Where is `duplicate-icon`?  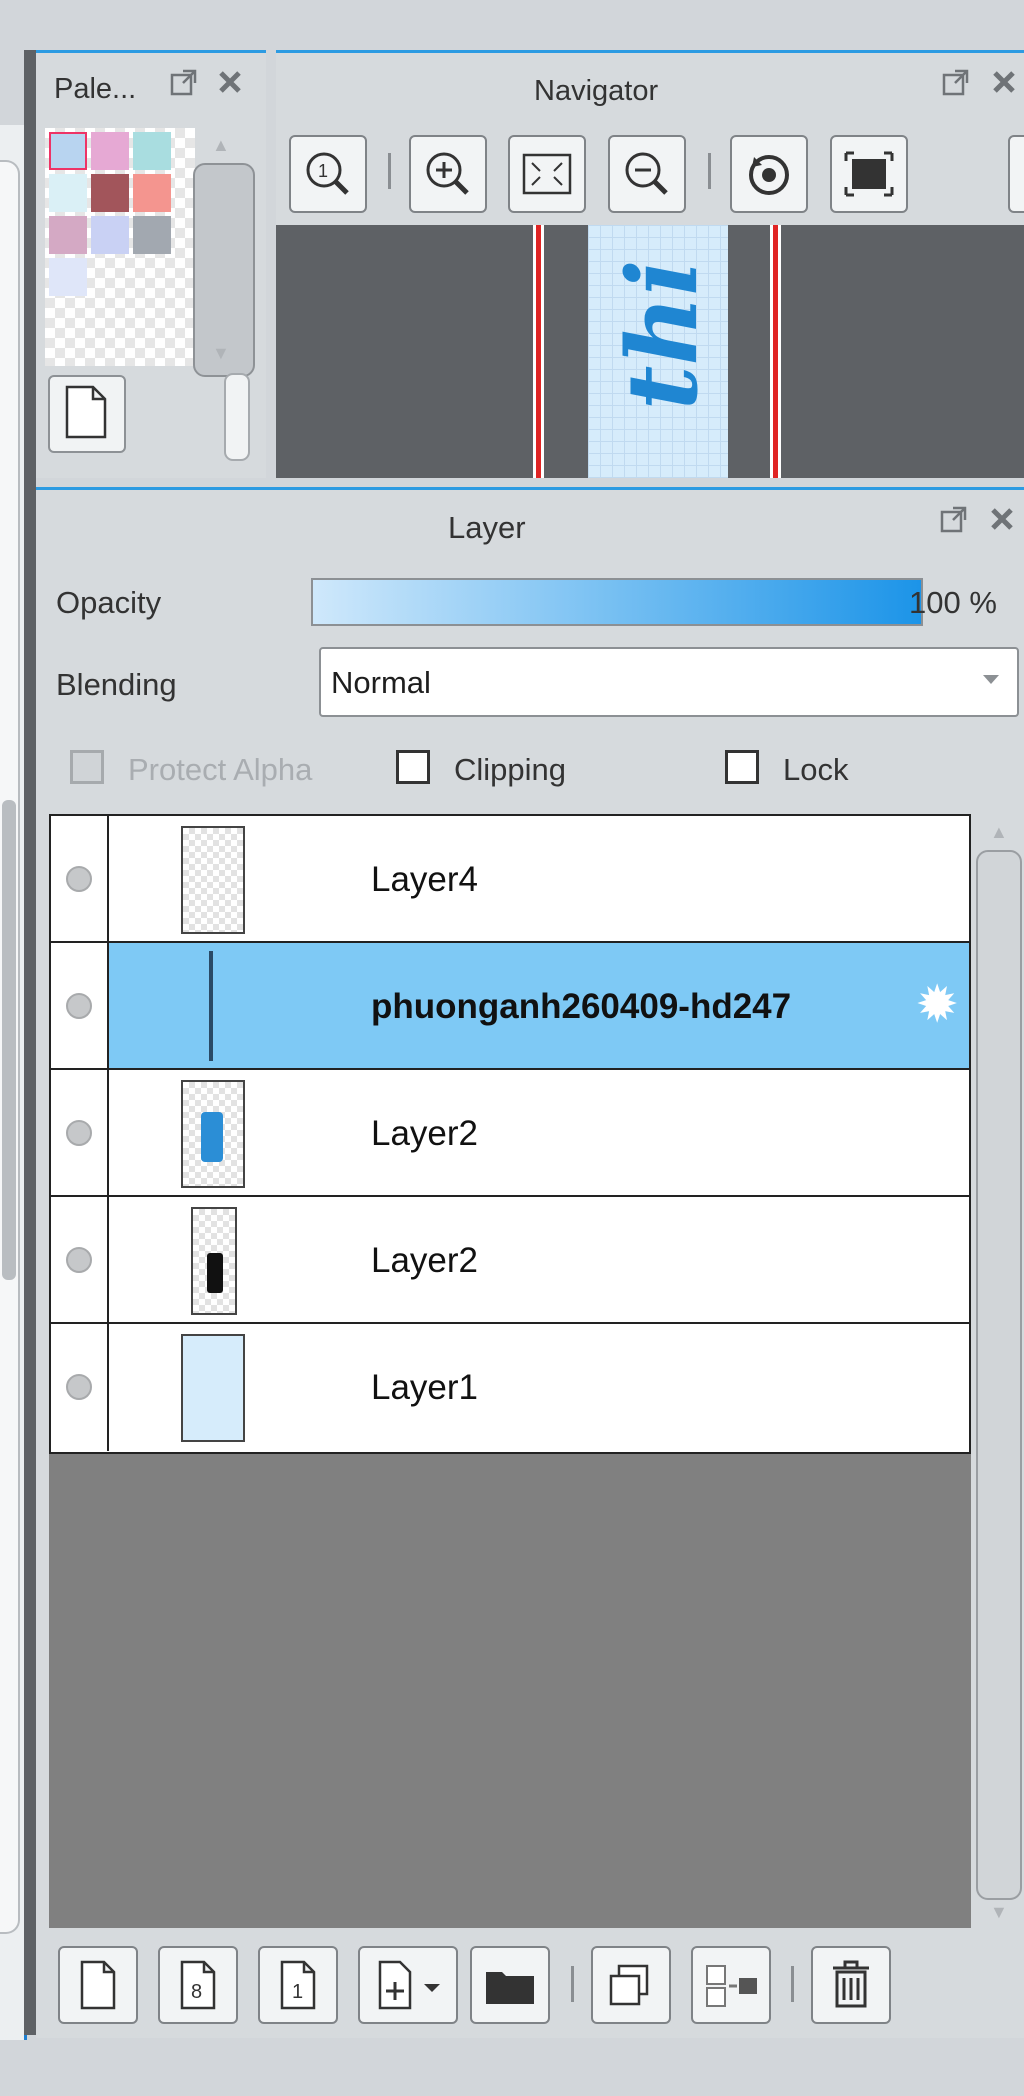
duplicate-icon is located at coordinates (629, 1985).